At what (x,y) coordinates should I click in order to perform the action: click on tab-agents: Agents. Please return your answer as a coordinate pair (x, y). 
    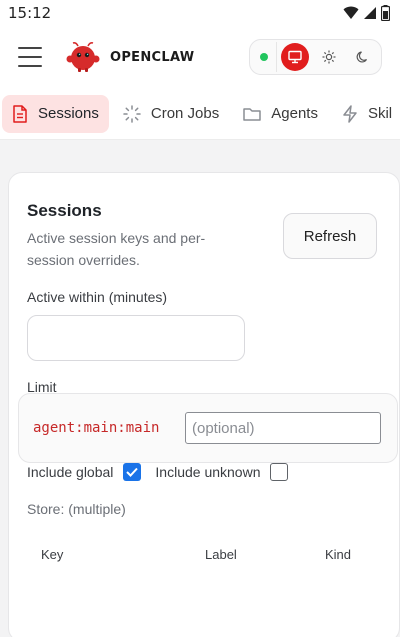
    Looking at the image, I should click on (280, 114).